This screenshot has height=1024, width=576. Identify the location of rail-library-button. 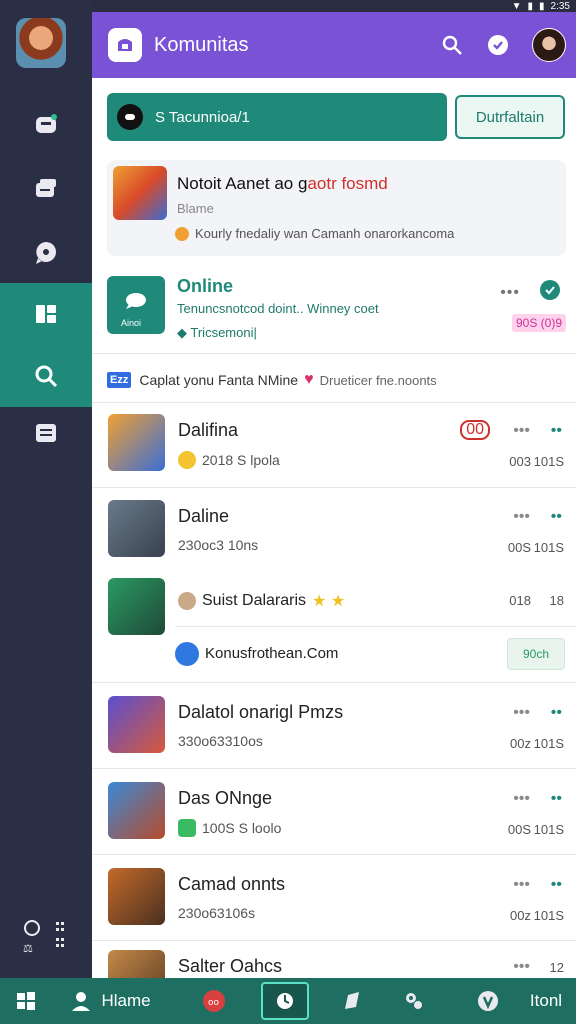
(46, 314).